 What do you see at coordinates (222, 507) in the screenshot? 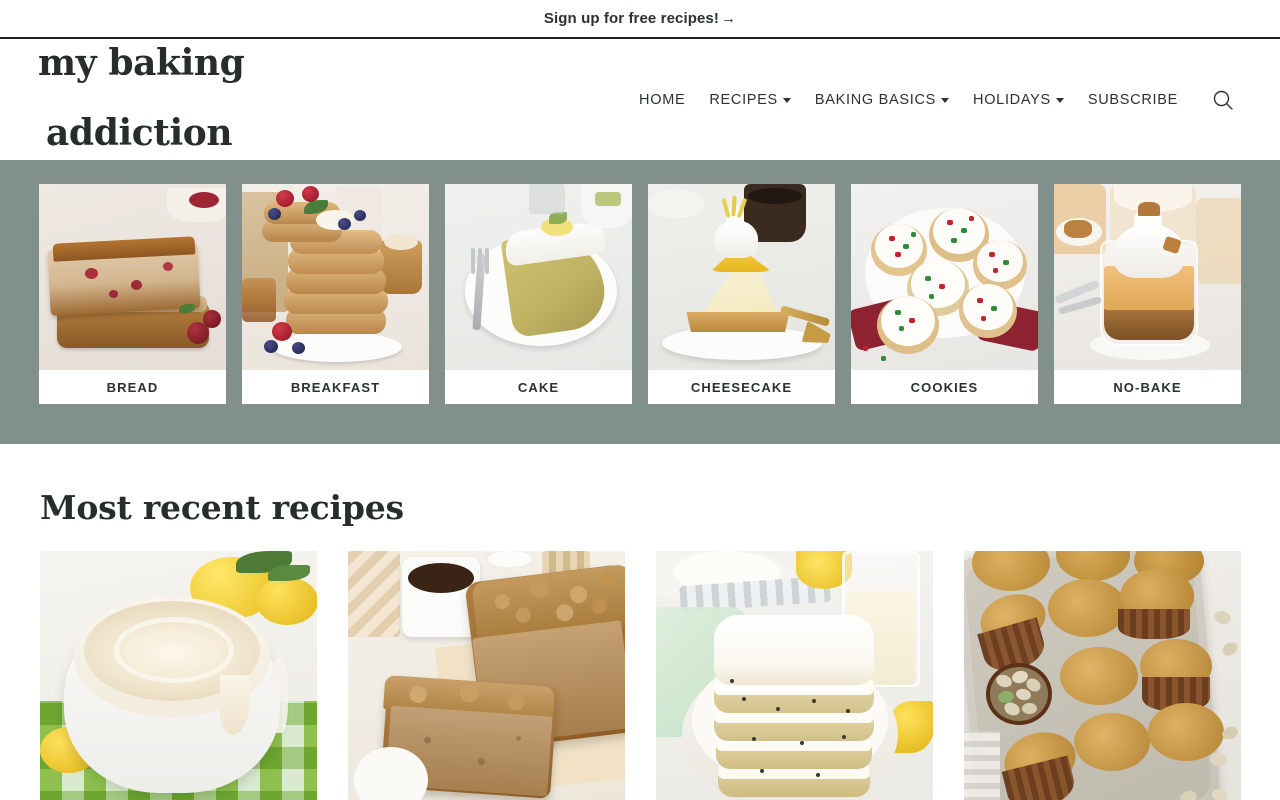
I see `page-title: Most recent recipes` at bounding box center [222, 507].